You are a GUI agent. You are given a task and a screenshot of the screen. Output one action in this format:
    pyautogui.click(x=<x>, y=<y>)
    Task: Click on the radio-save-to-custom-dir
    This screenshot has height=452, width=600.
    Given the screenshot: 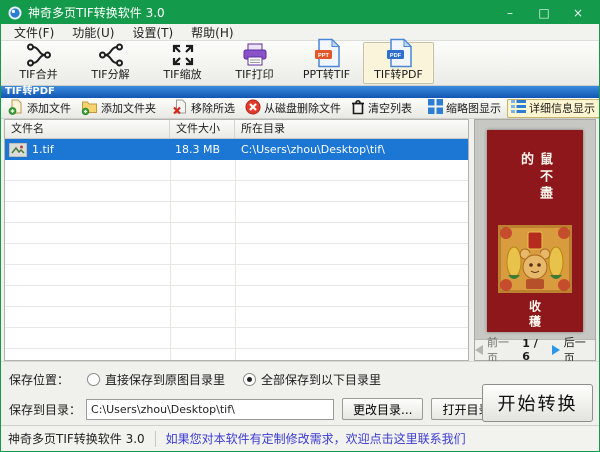 What is the action you would take?
    pyautogui.click(x=250, y=379)
    